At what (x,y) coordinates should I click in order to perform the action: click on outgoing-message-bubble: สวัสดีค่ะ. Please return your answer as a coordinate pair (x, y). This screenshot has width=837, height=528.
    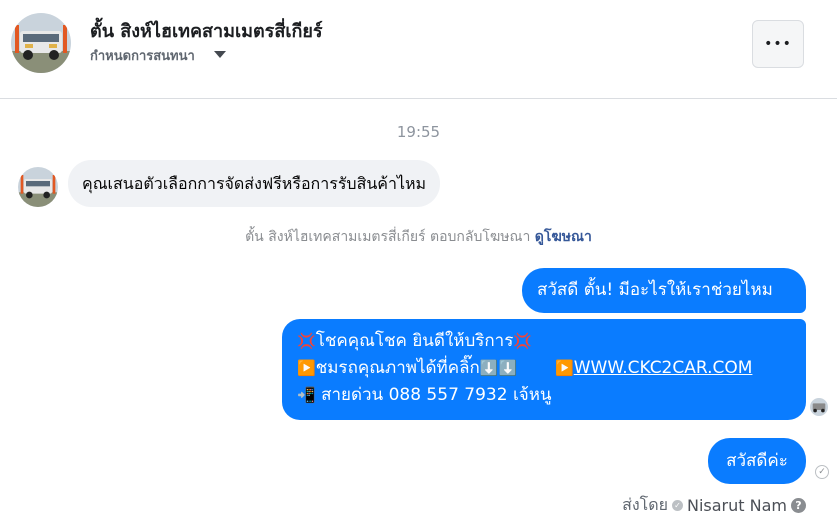
    Looking at the image, I should click on (757, 461).